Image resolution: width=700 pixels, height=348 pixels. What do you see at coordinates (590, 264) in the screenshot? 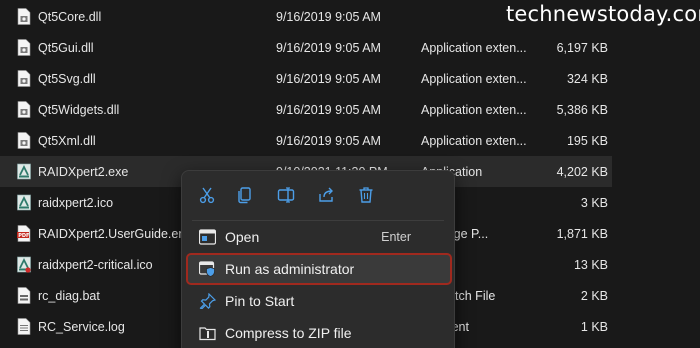
I see `file-size: 13 KB` at bounding box center [590, 264].